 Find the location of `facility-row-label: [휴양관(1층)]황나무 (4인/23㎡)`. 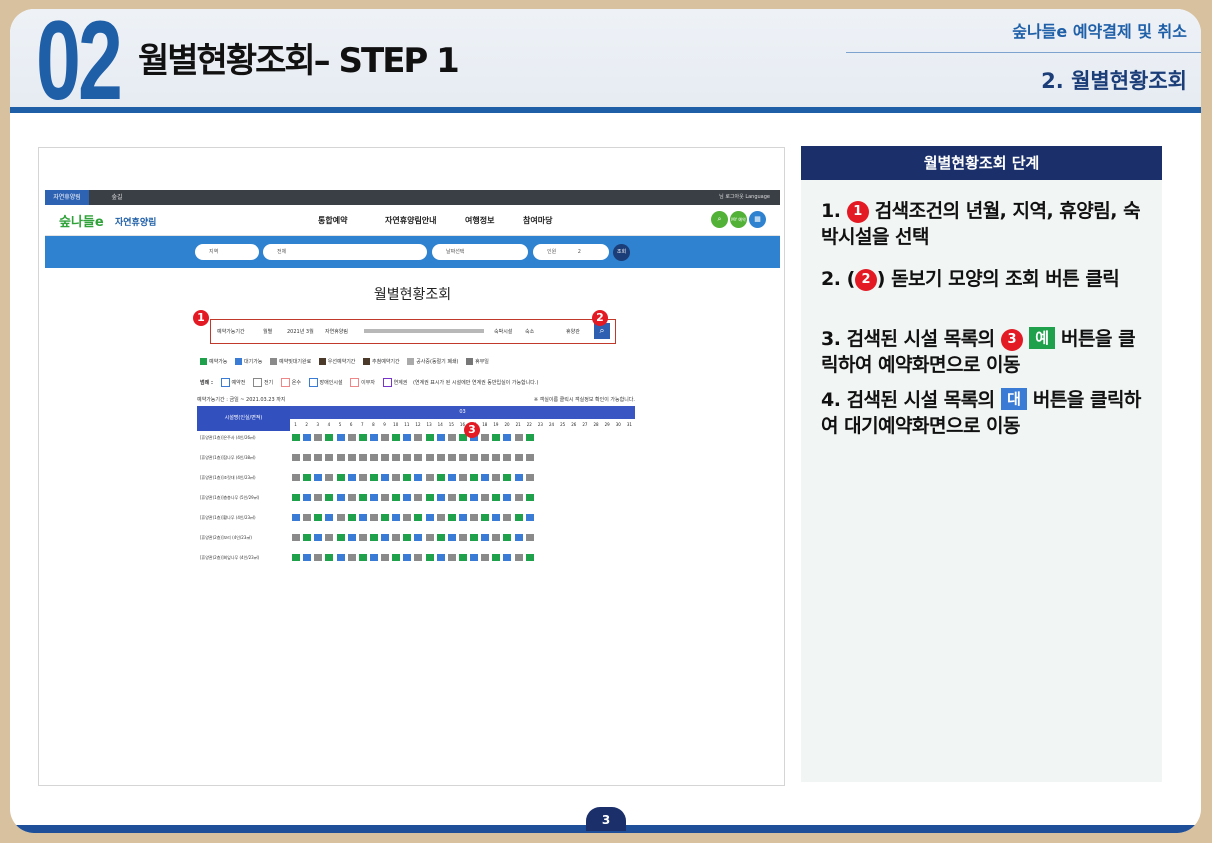

facility-row-label: [휴양관(1층)]황나무 (4인/23㎡) is located at coordinates (228, 518).